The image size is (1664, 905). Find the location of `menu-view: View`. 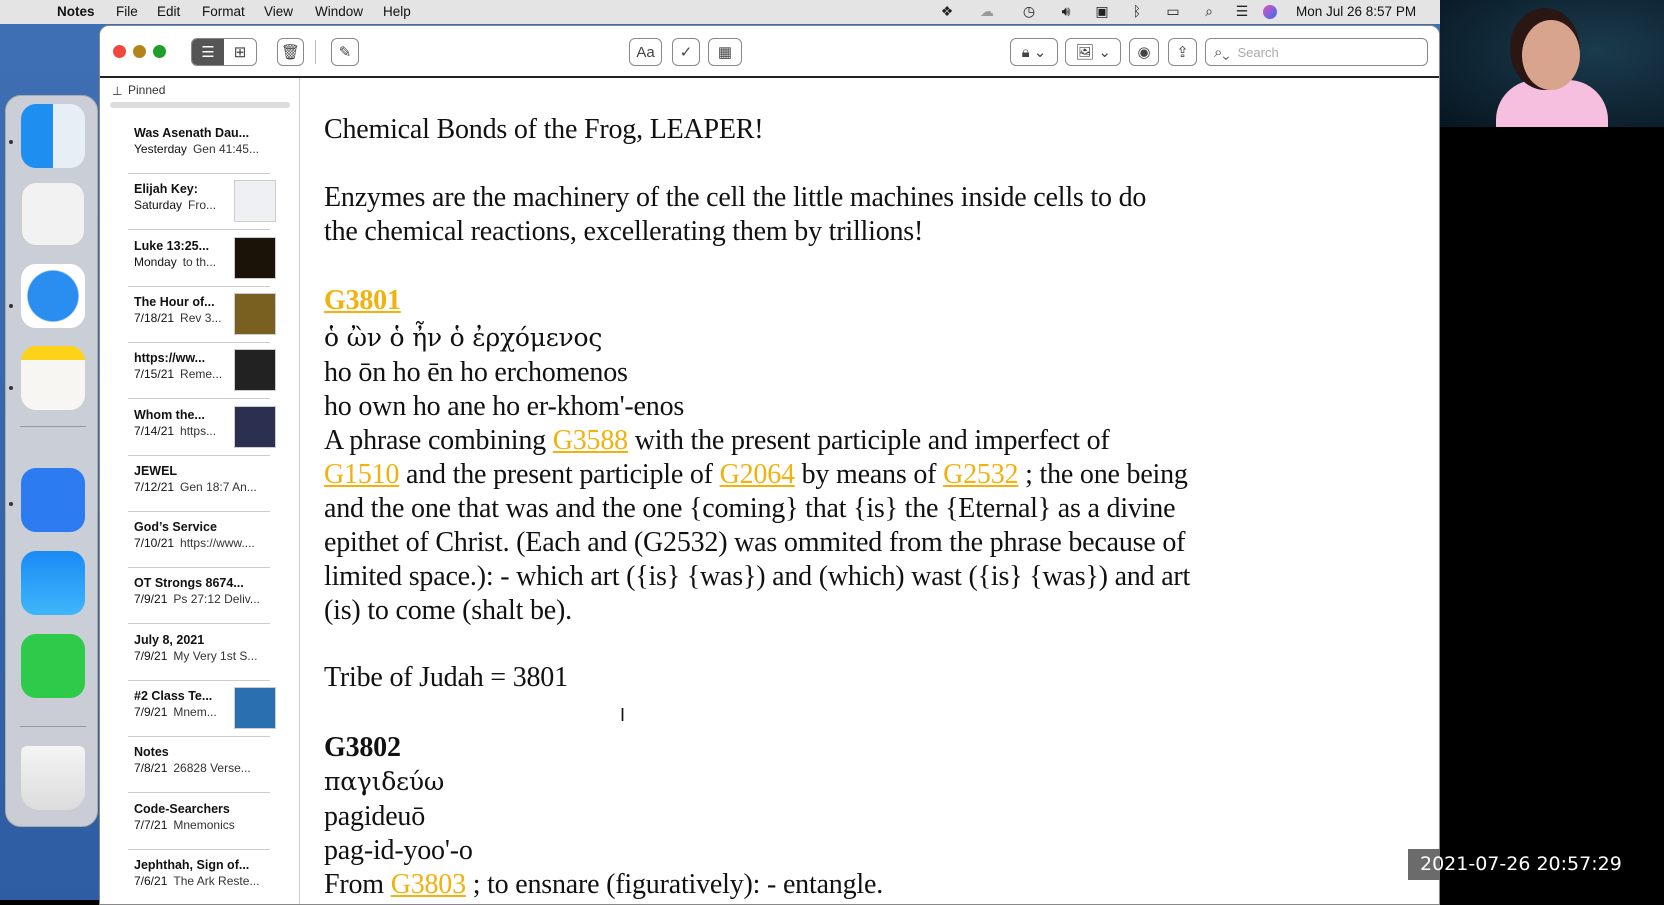

menu-view: View is located at coordinates (278, 11).